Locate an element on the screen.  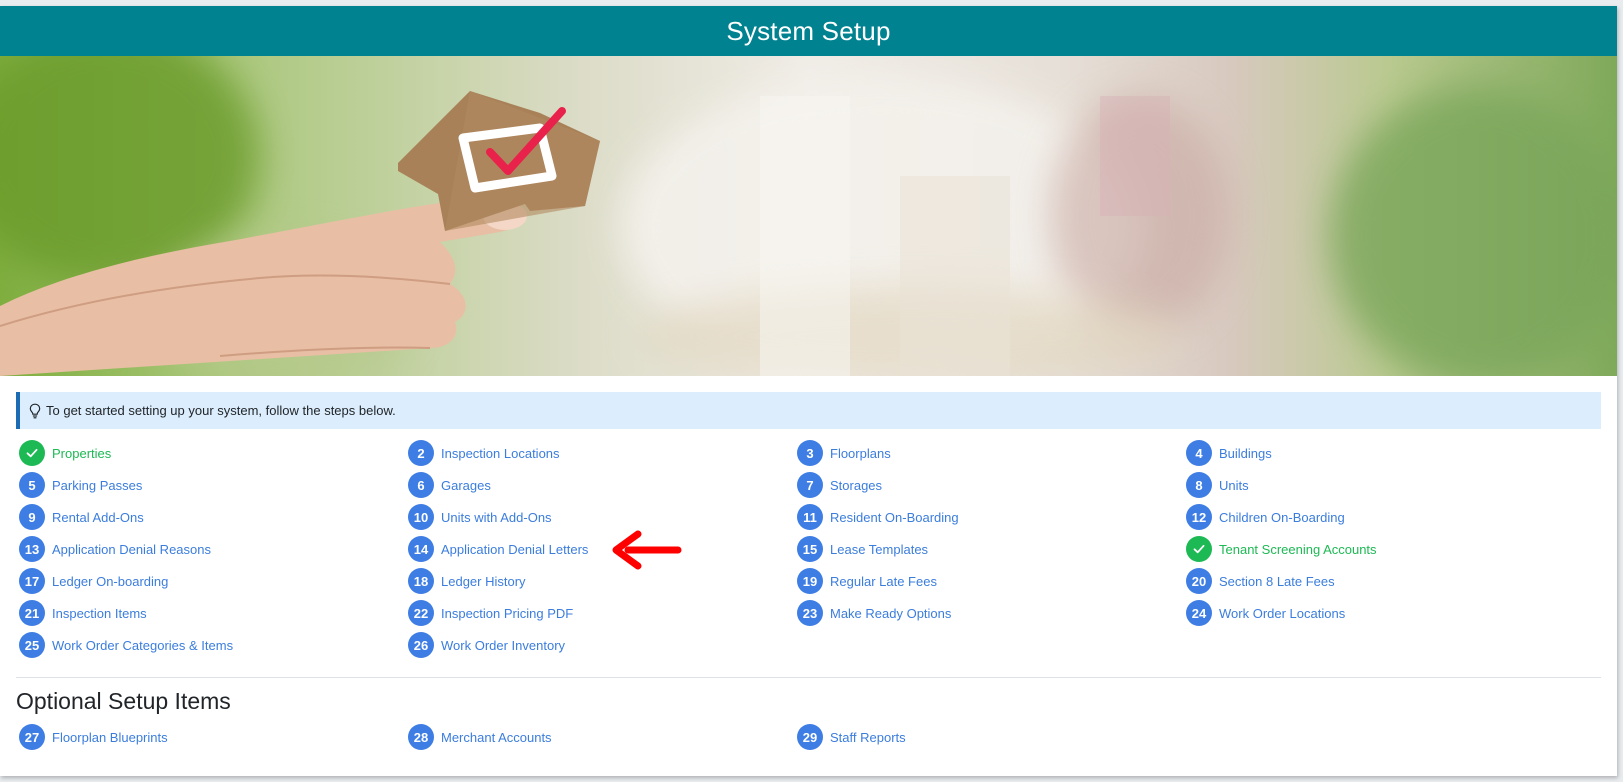
setup-step-link: 6 Garages is located at coordinates (448, 485).